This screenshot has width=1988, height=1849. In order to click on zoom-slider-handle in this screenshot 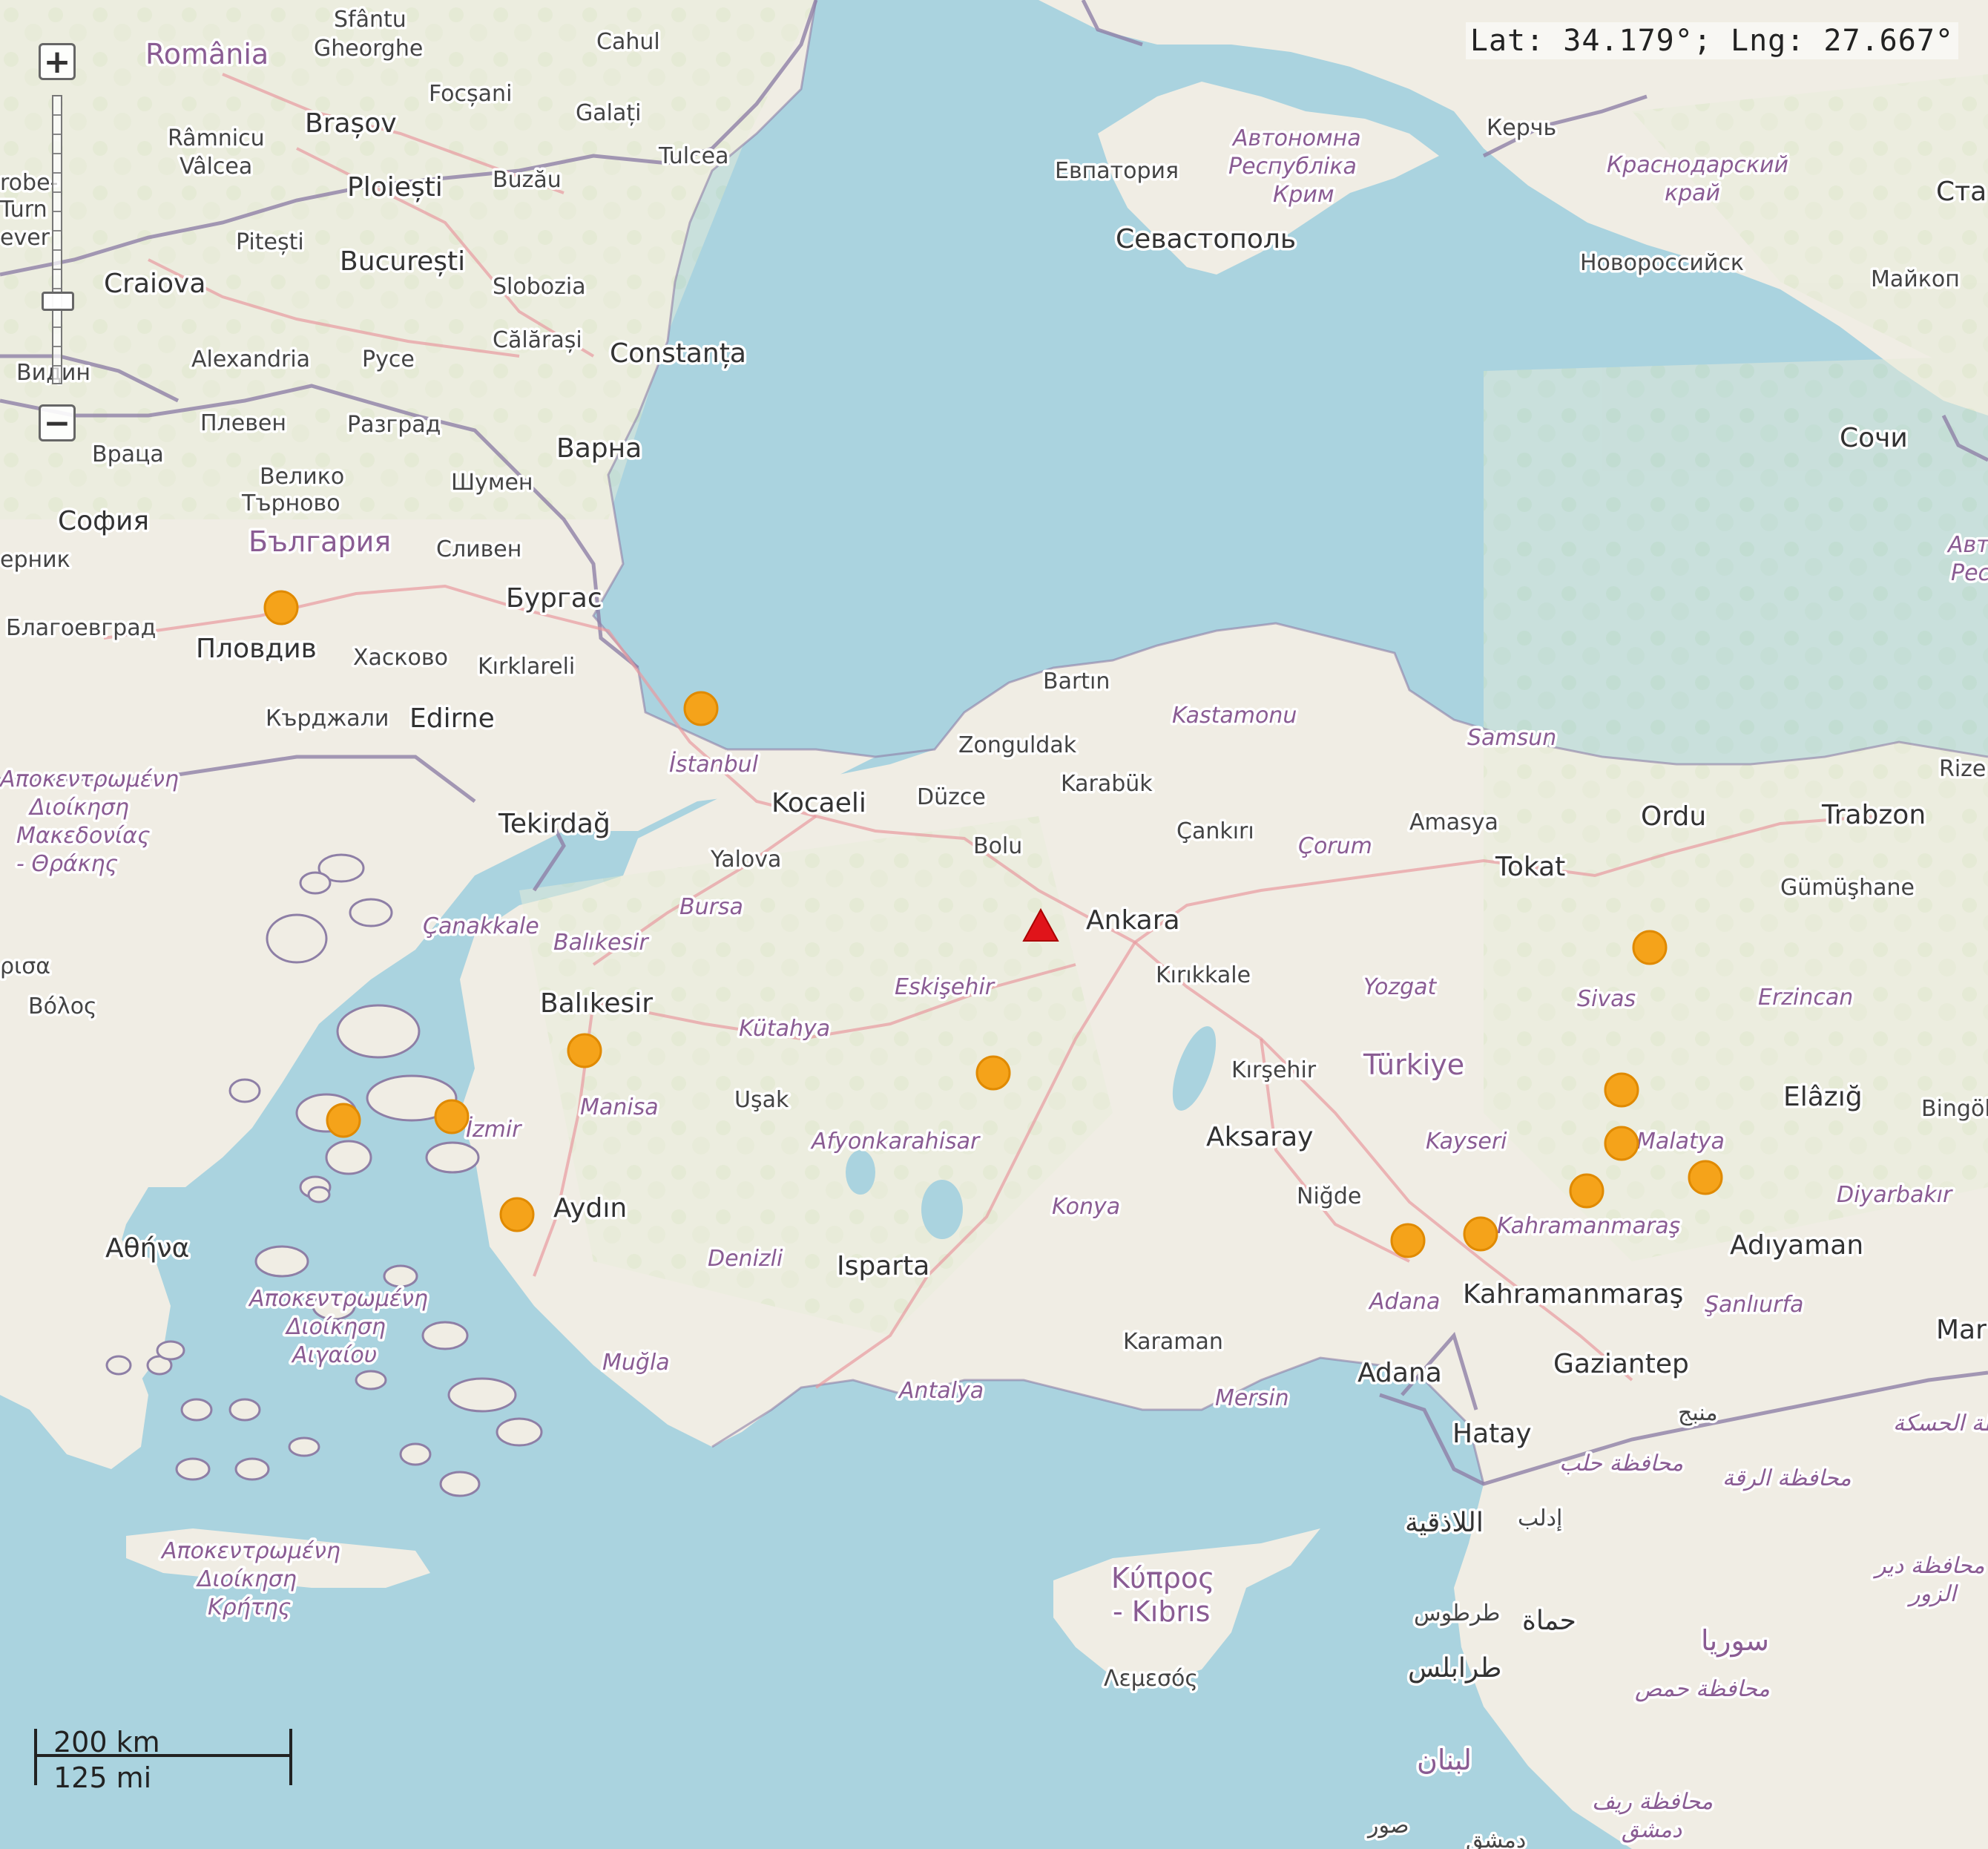, I will do `click(58, 301)`.